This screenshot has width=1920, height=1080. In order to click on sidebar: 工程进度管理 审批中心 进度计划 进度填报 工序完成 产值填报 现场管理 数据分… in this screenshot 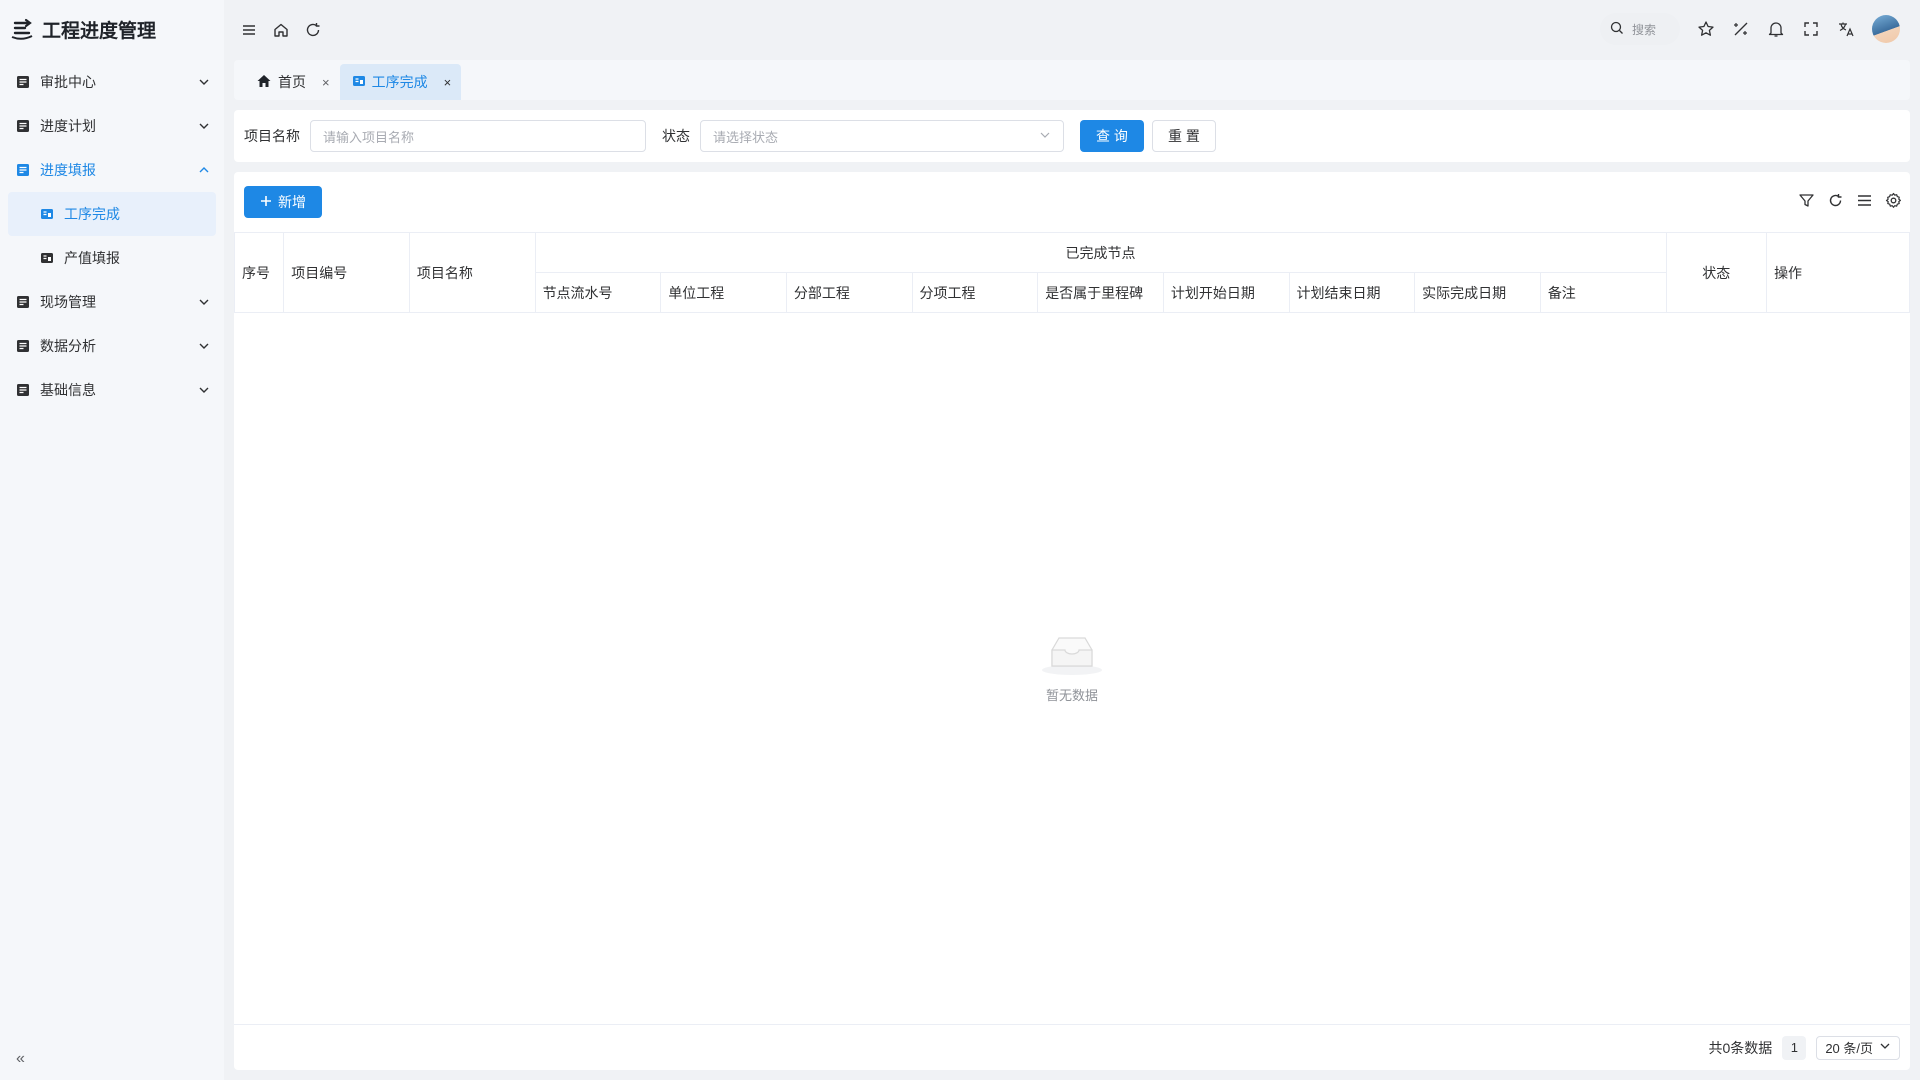, I will do `click(112, 540)`.